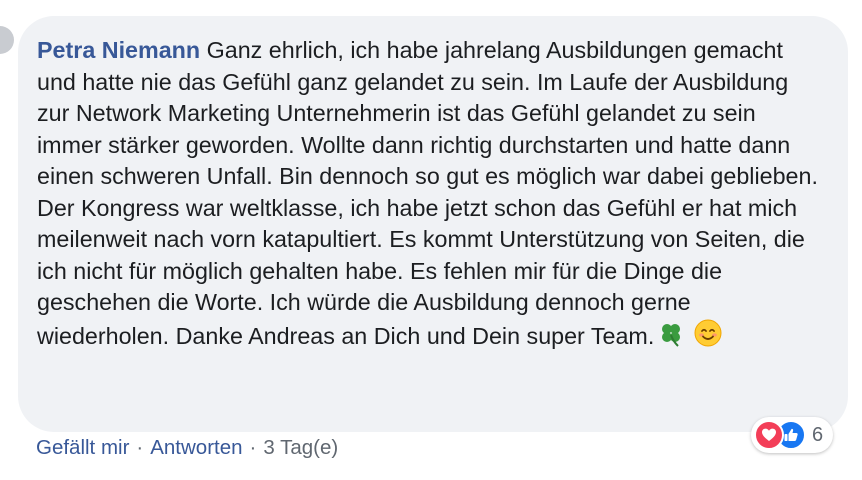 The width and height of the screenshot is (862, 480). What do you see at coordinates (671, 338) in the screenshot?
I see `four-leaf-clover-icon` at bounding box center [671, 338].